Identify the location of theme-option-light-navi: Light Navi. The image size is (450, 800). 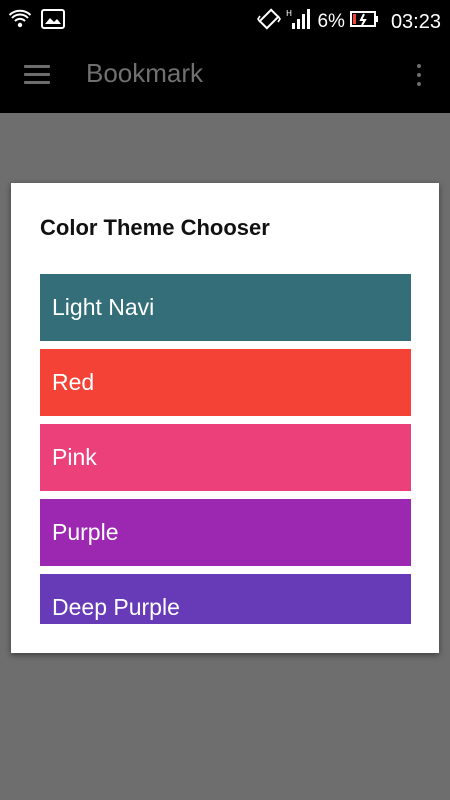
(225, 307).